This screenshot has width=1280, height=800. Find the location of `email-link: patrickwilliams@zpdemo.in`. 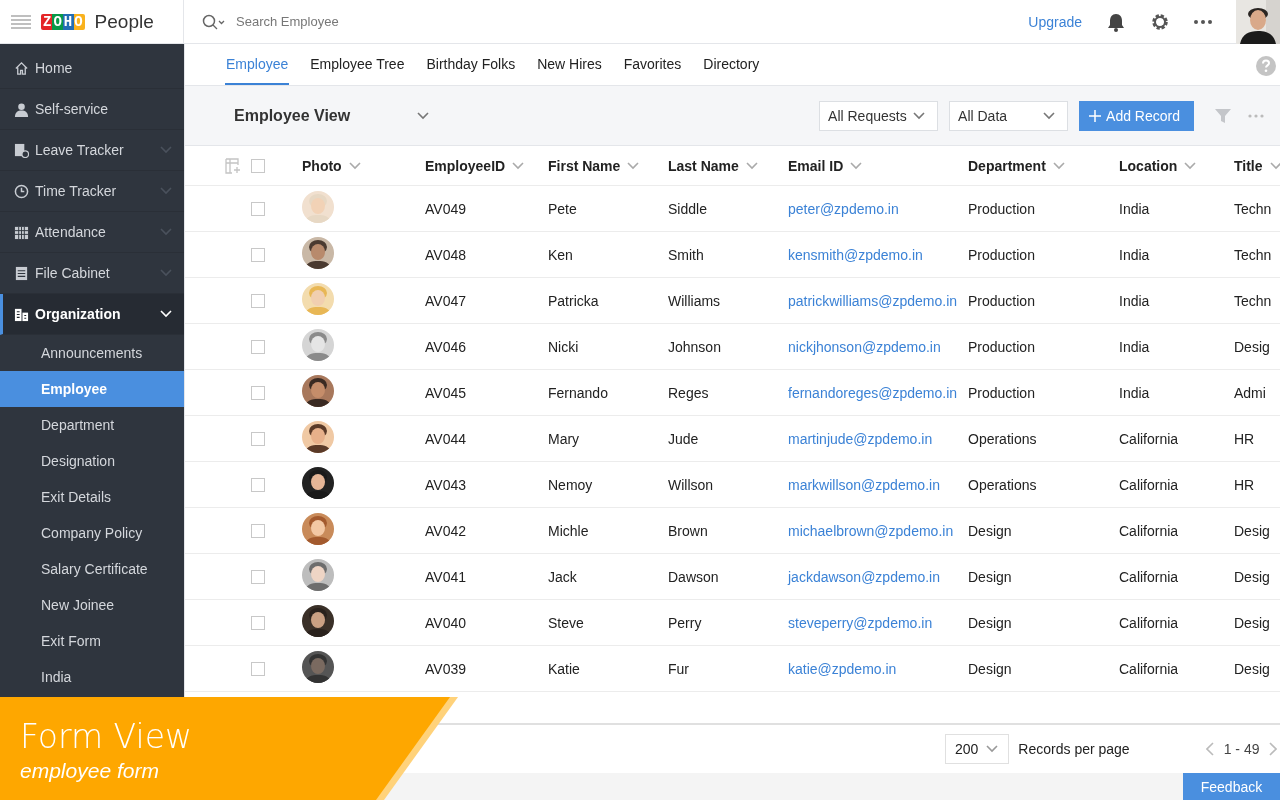

email-link: patrickwilliams@zpdemo.in is located at coordinates (873, 300).